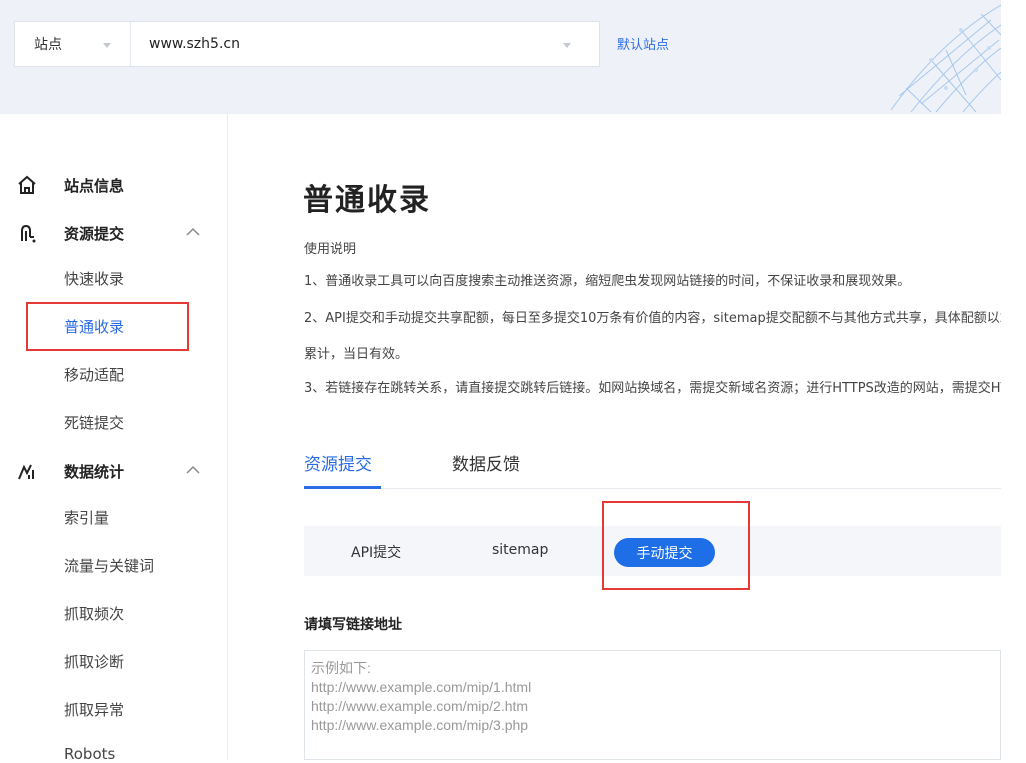  I want to click on site-type-label: 站点, so click(48, 45).